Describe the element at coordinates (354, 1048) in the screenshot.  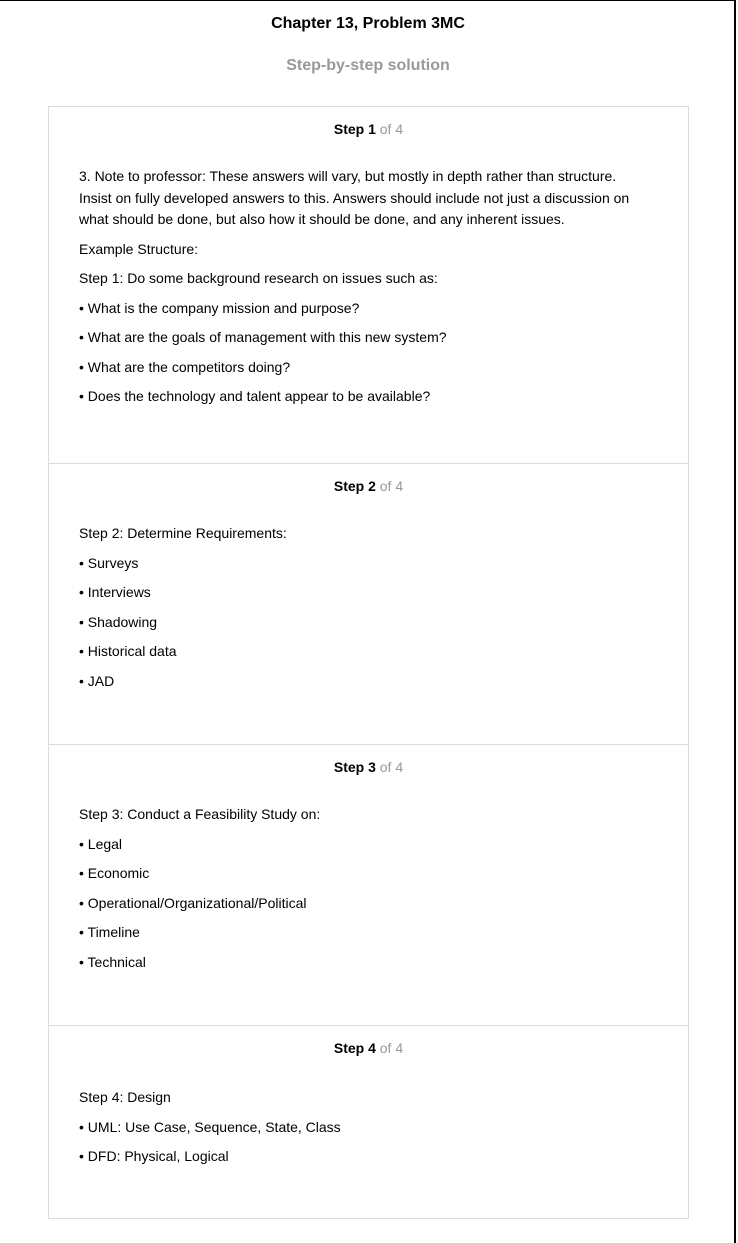
I see `step-4-label: Step 4` at that location.